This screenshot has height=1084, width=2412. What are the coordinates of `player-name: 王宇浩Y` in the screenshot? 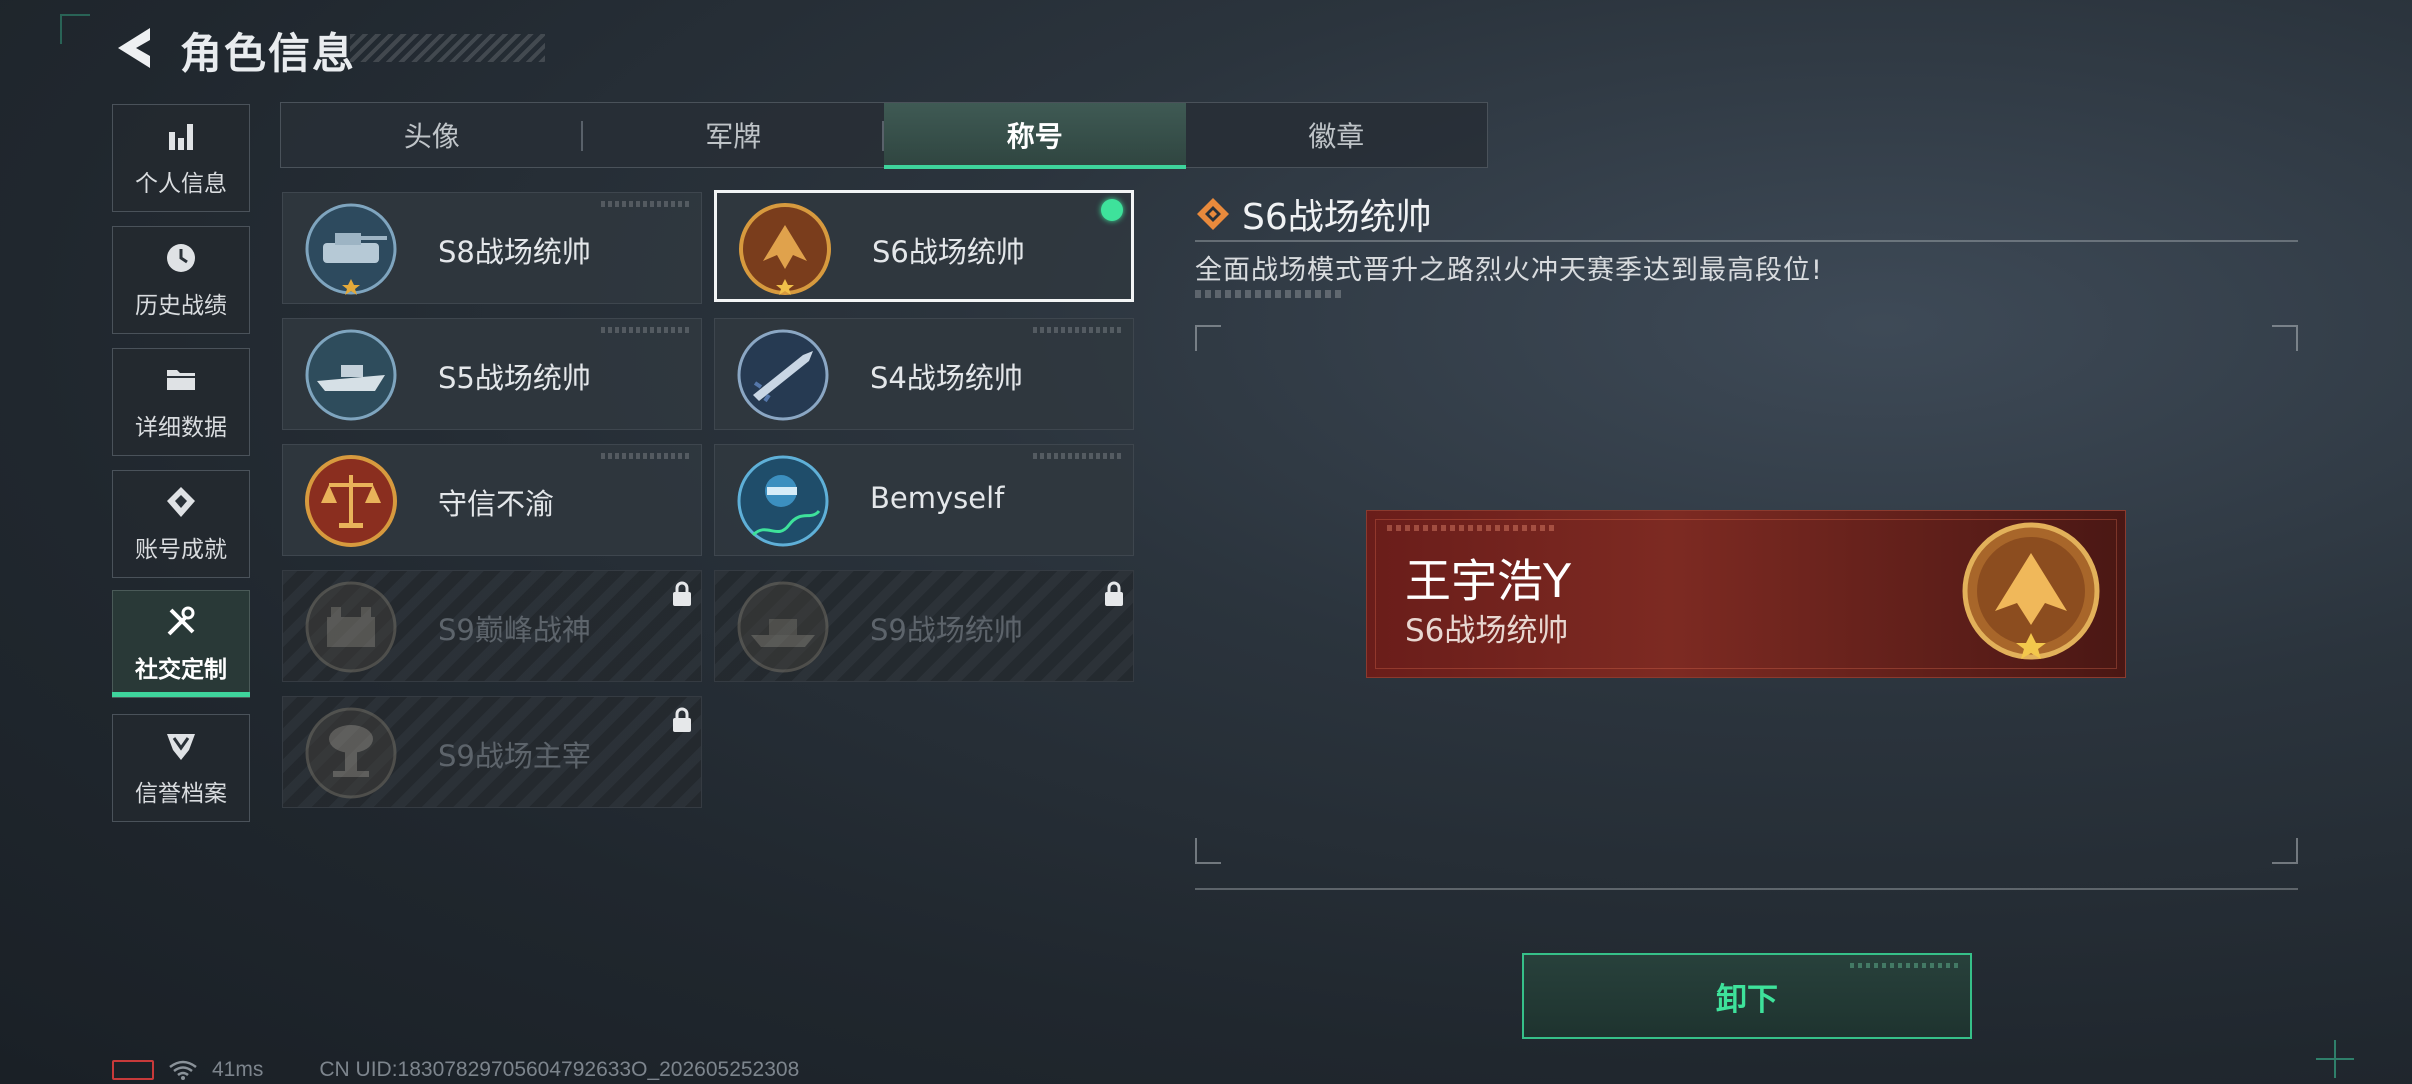 It's located at (1488, 581).